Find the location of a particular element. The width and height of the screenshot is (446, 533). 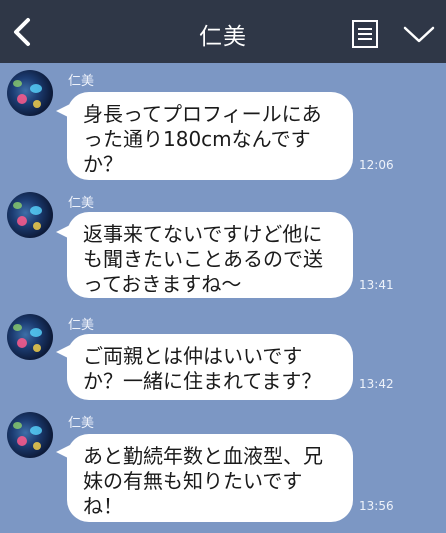

message-bubble: 返事来てないですけど他にも聞きたいことあるので送っておきますね～ is located at coordinates (210, 255).